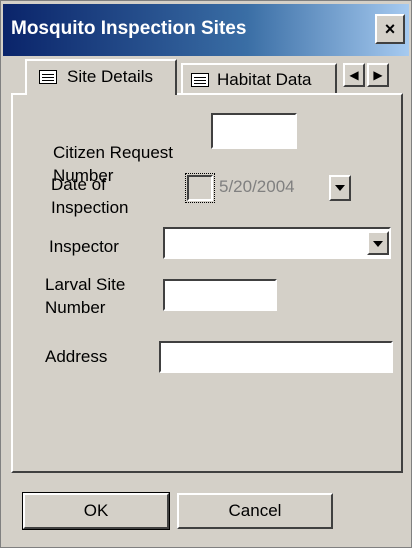 This screenshot has width=412, height=548. I want to click on arrow-left-icon: ◀, so click(354, 75).